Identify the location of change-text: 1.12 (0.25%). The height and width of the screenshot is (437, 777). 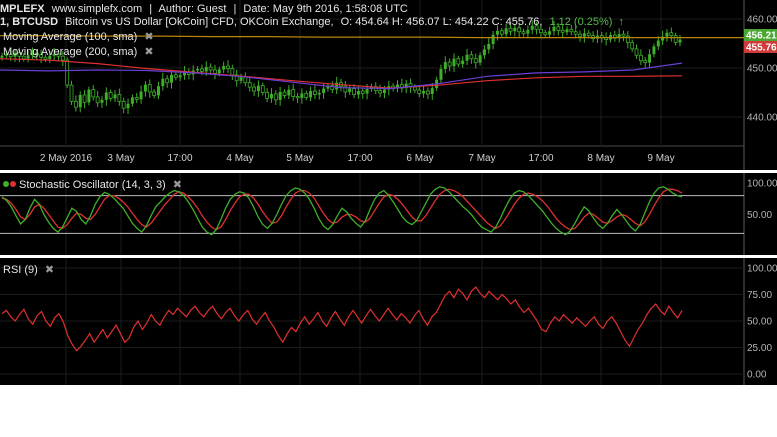
(580, 22).